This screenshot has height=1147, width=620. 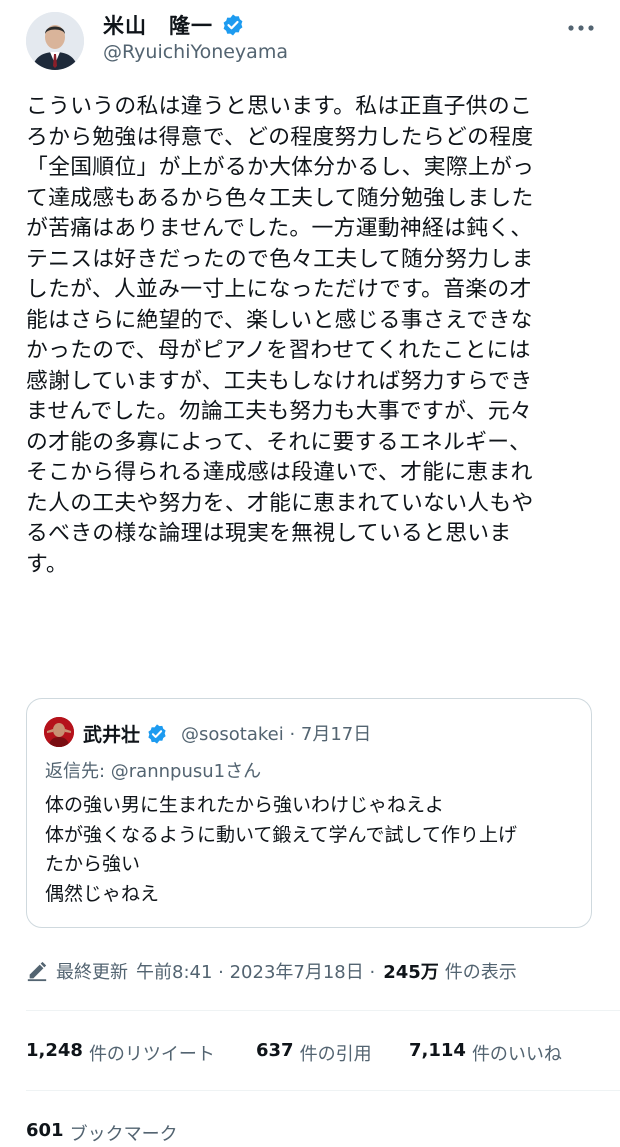 What do you see at coordinates (151, 1054) in the screenshot?
I see `retweets-label: 件のリツイート` at bounding box center [151, 1054].